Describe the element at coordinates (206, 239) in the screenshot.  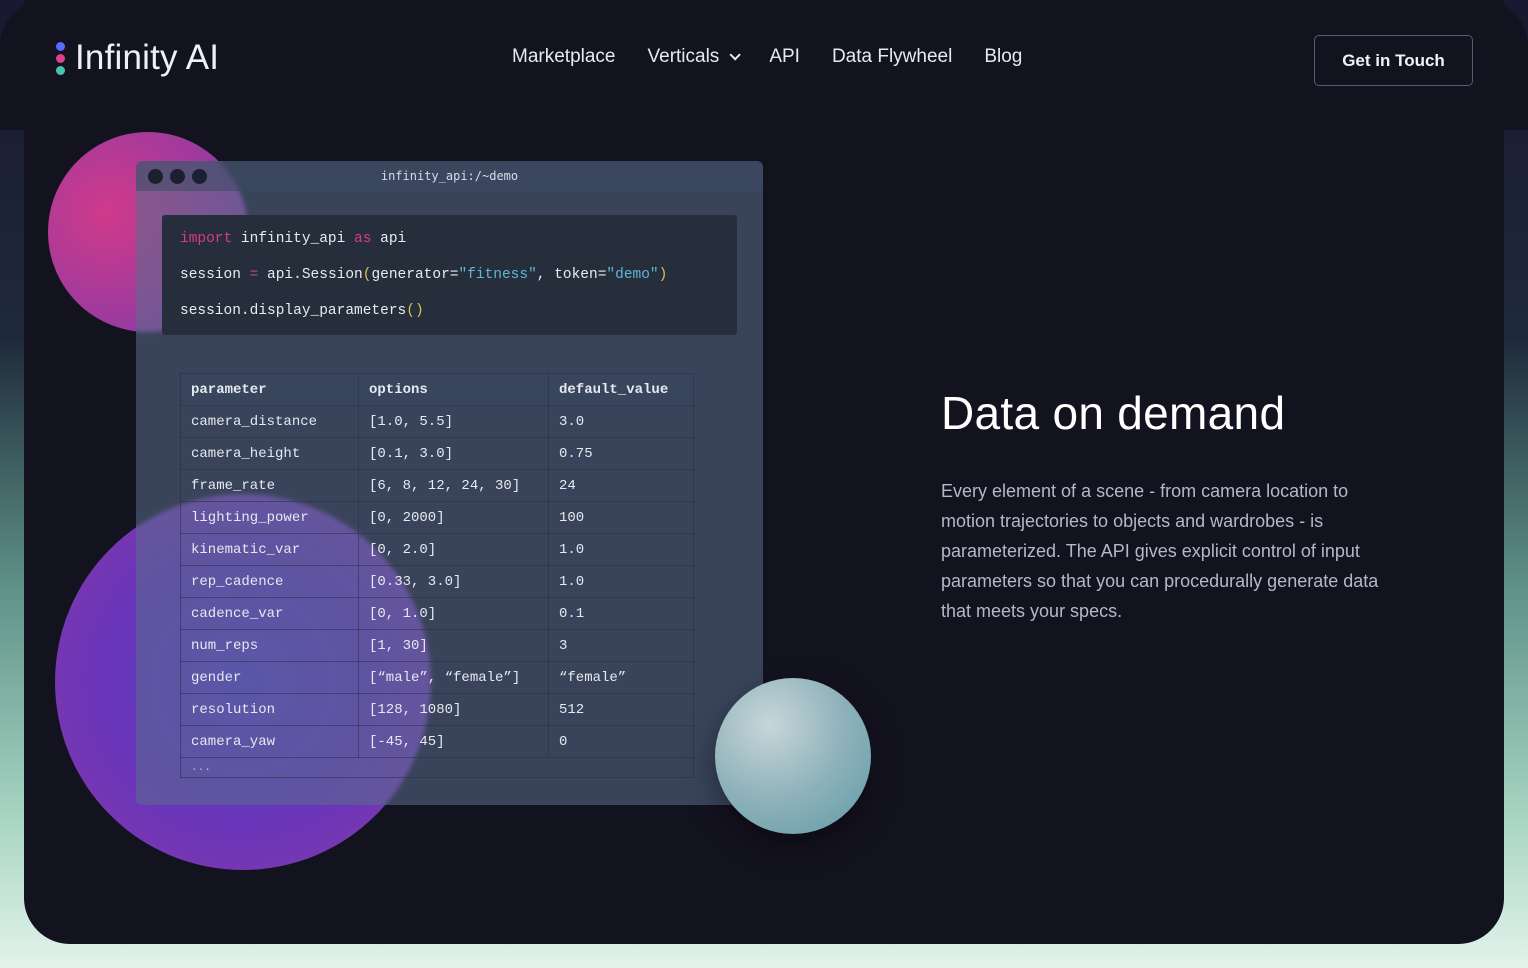
I see `code-keyword: import` at that location.